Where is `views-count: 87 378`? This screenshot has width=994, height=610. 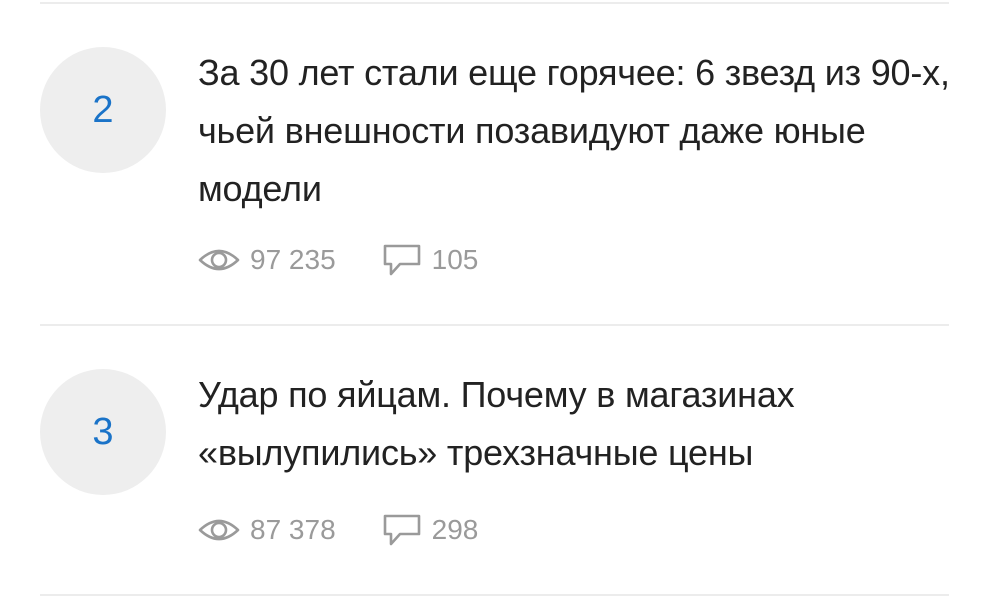
views-count: 87 378 is located at coordinates (293, 529).